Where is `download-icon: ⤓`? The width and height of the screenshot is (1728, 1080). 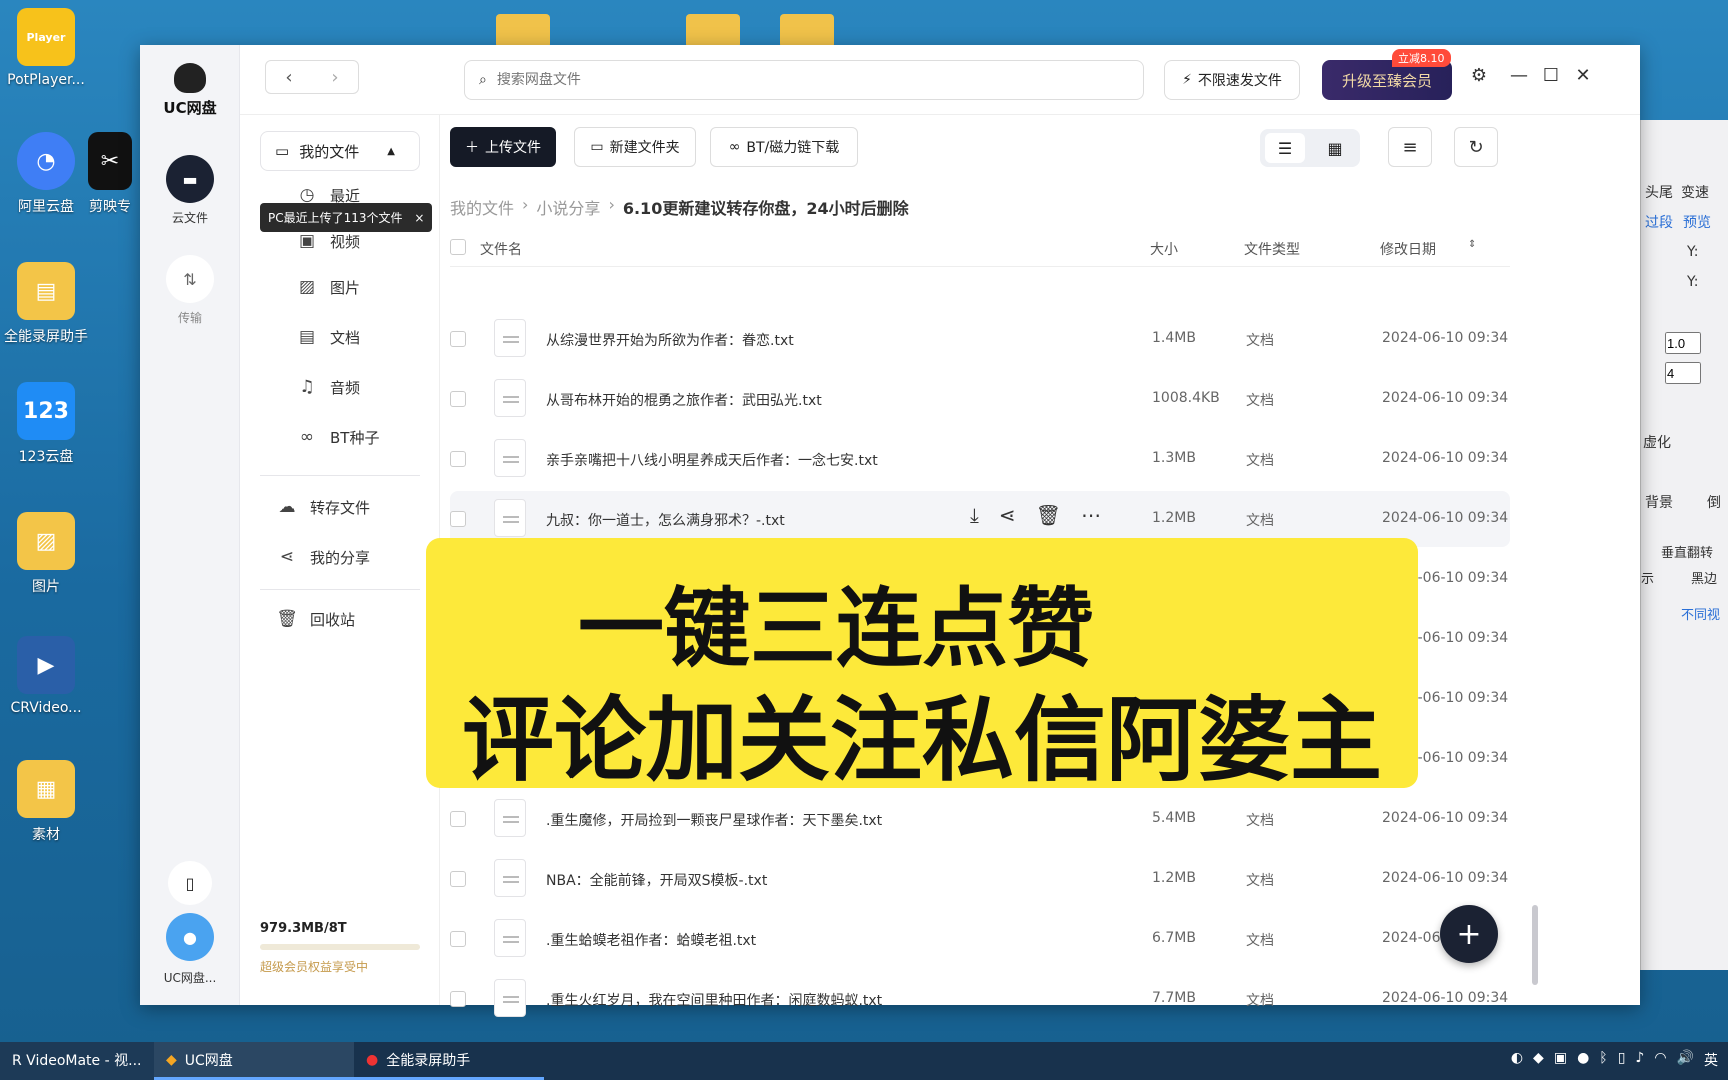 download-icon: ⤓ is located at coordinates (974, 515).